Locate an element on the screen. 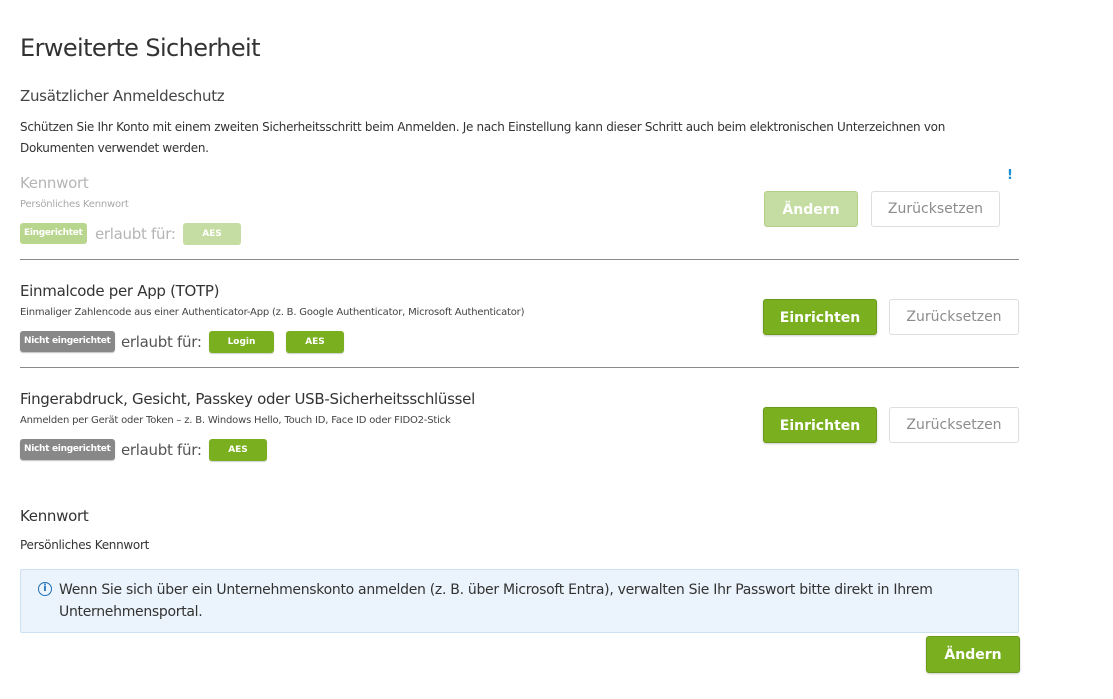 This screenshot has width=1113, height=699. change-password-button: Ändern is located at coordinates (973, 654).